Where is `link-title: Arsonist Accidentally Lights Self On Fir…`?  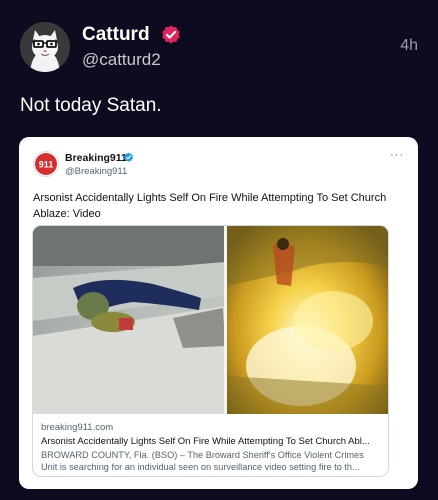 link-title: Arsonist Accidentally Lights Self On Fir… is located at coordinates (211, 441).